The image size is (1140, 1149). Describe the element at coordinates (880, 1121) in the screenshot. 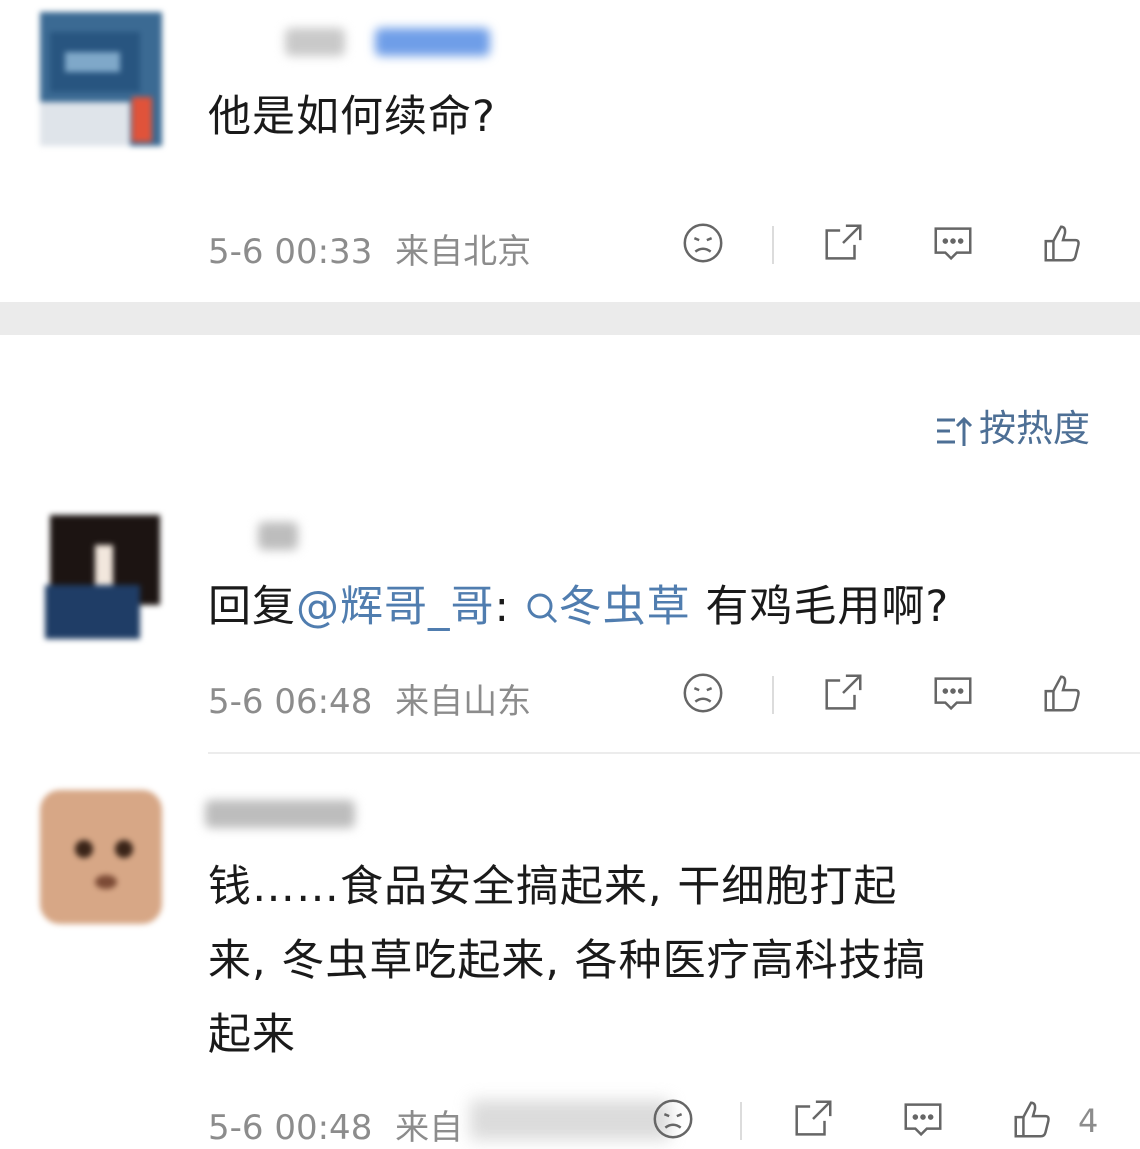

I see `comment-actions: 4` at that location.